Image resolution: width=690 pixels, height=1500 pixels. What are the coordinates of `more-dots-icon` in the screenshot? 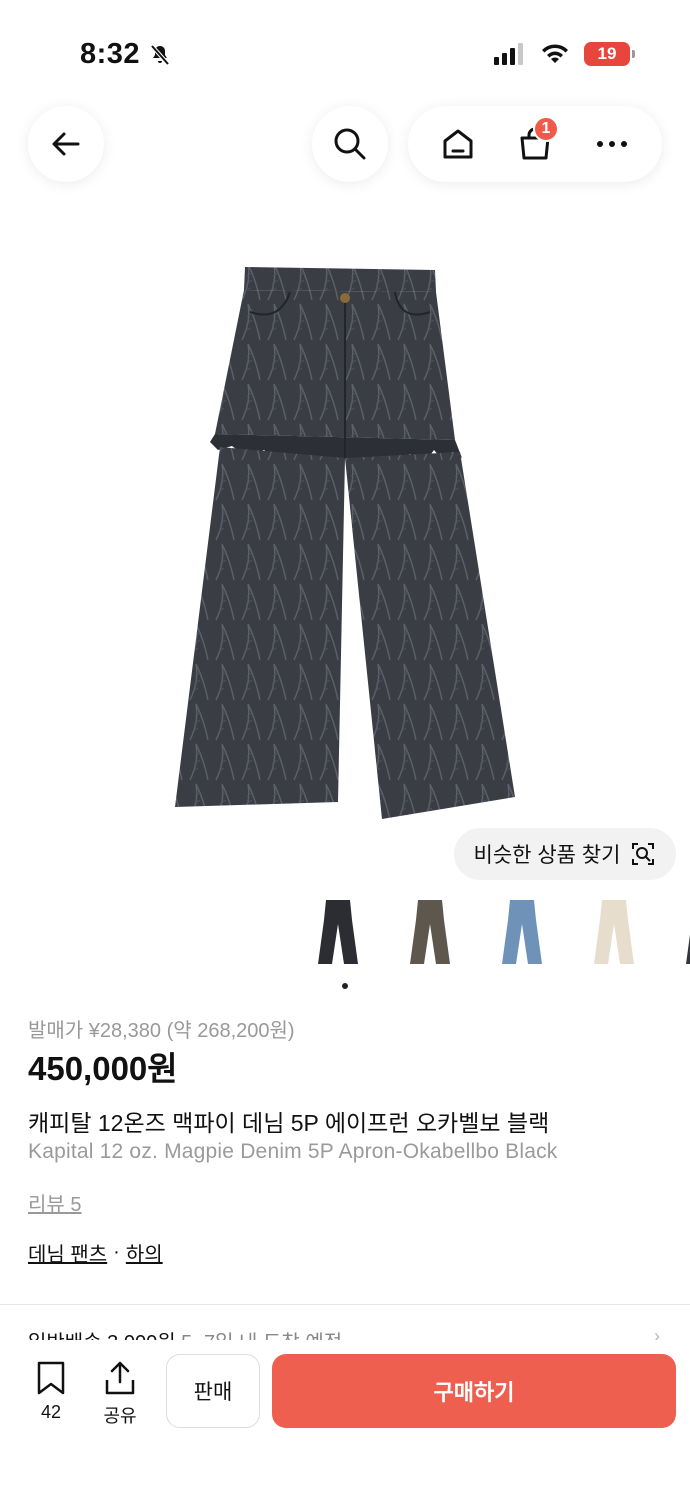 It's located at (611, 144).